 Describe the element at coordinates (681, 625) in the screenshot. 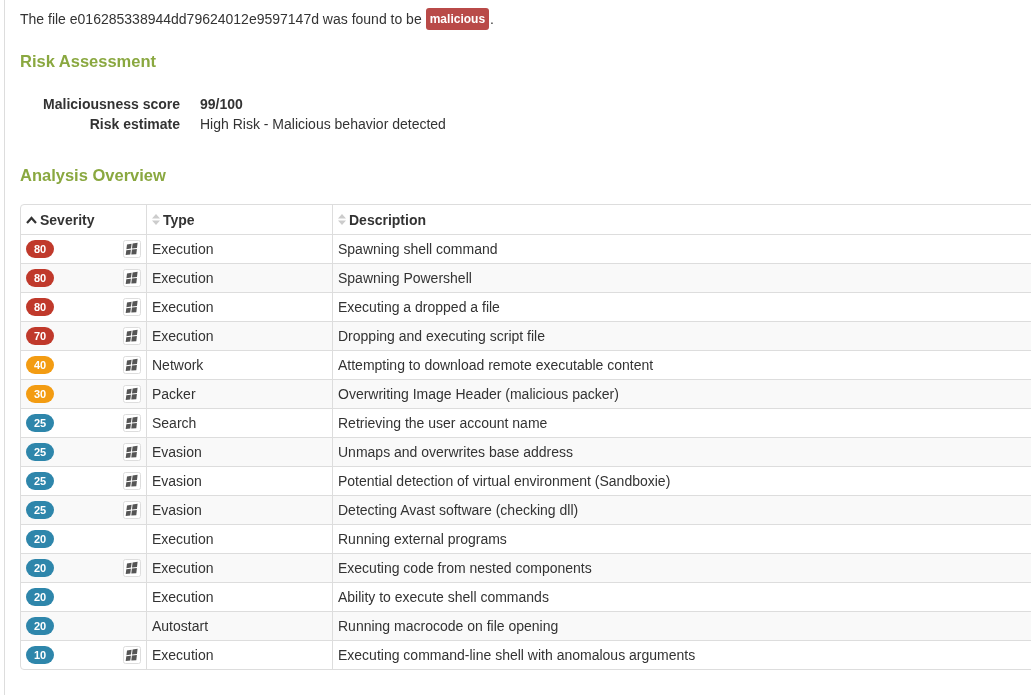

I see `table-cell: Running macrocode on file opening` at that location.